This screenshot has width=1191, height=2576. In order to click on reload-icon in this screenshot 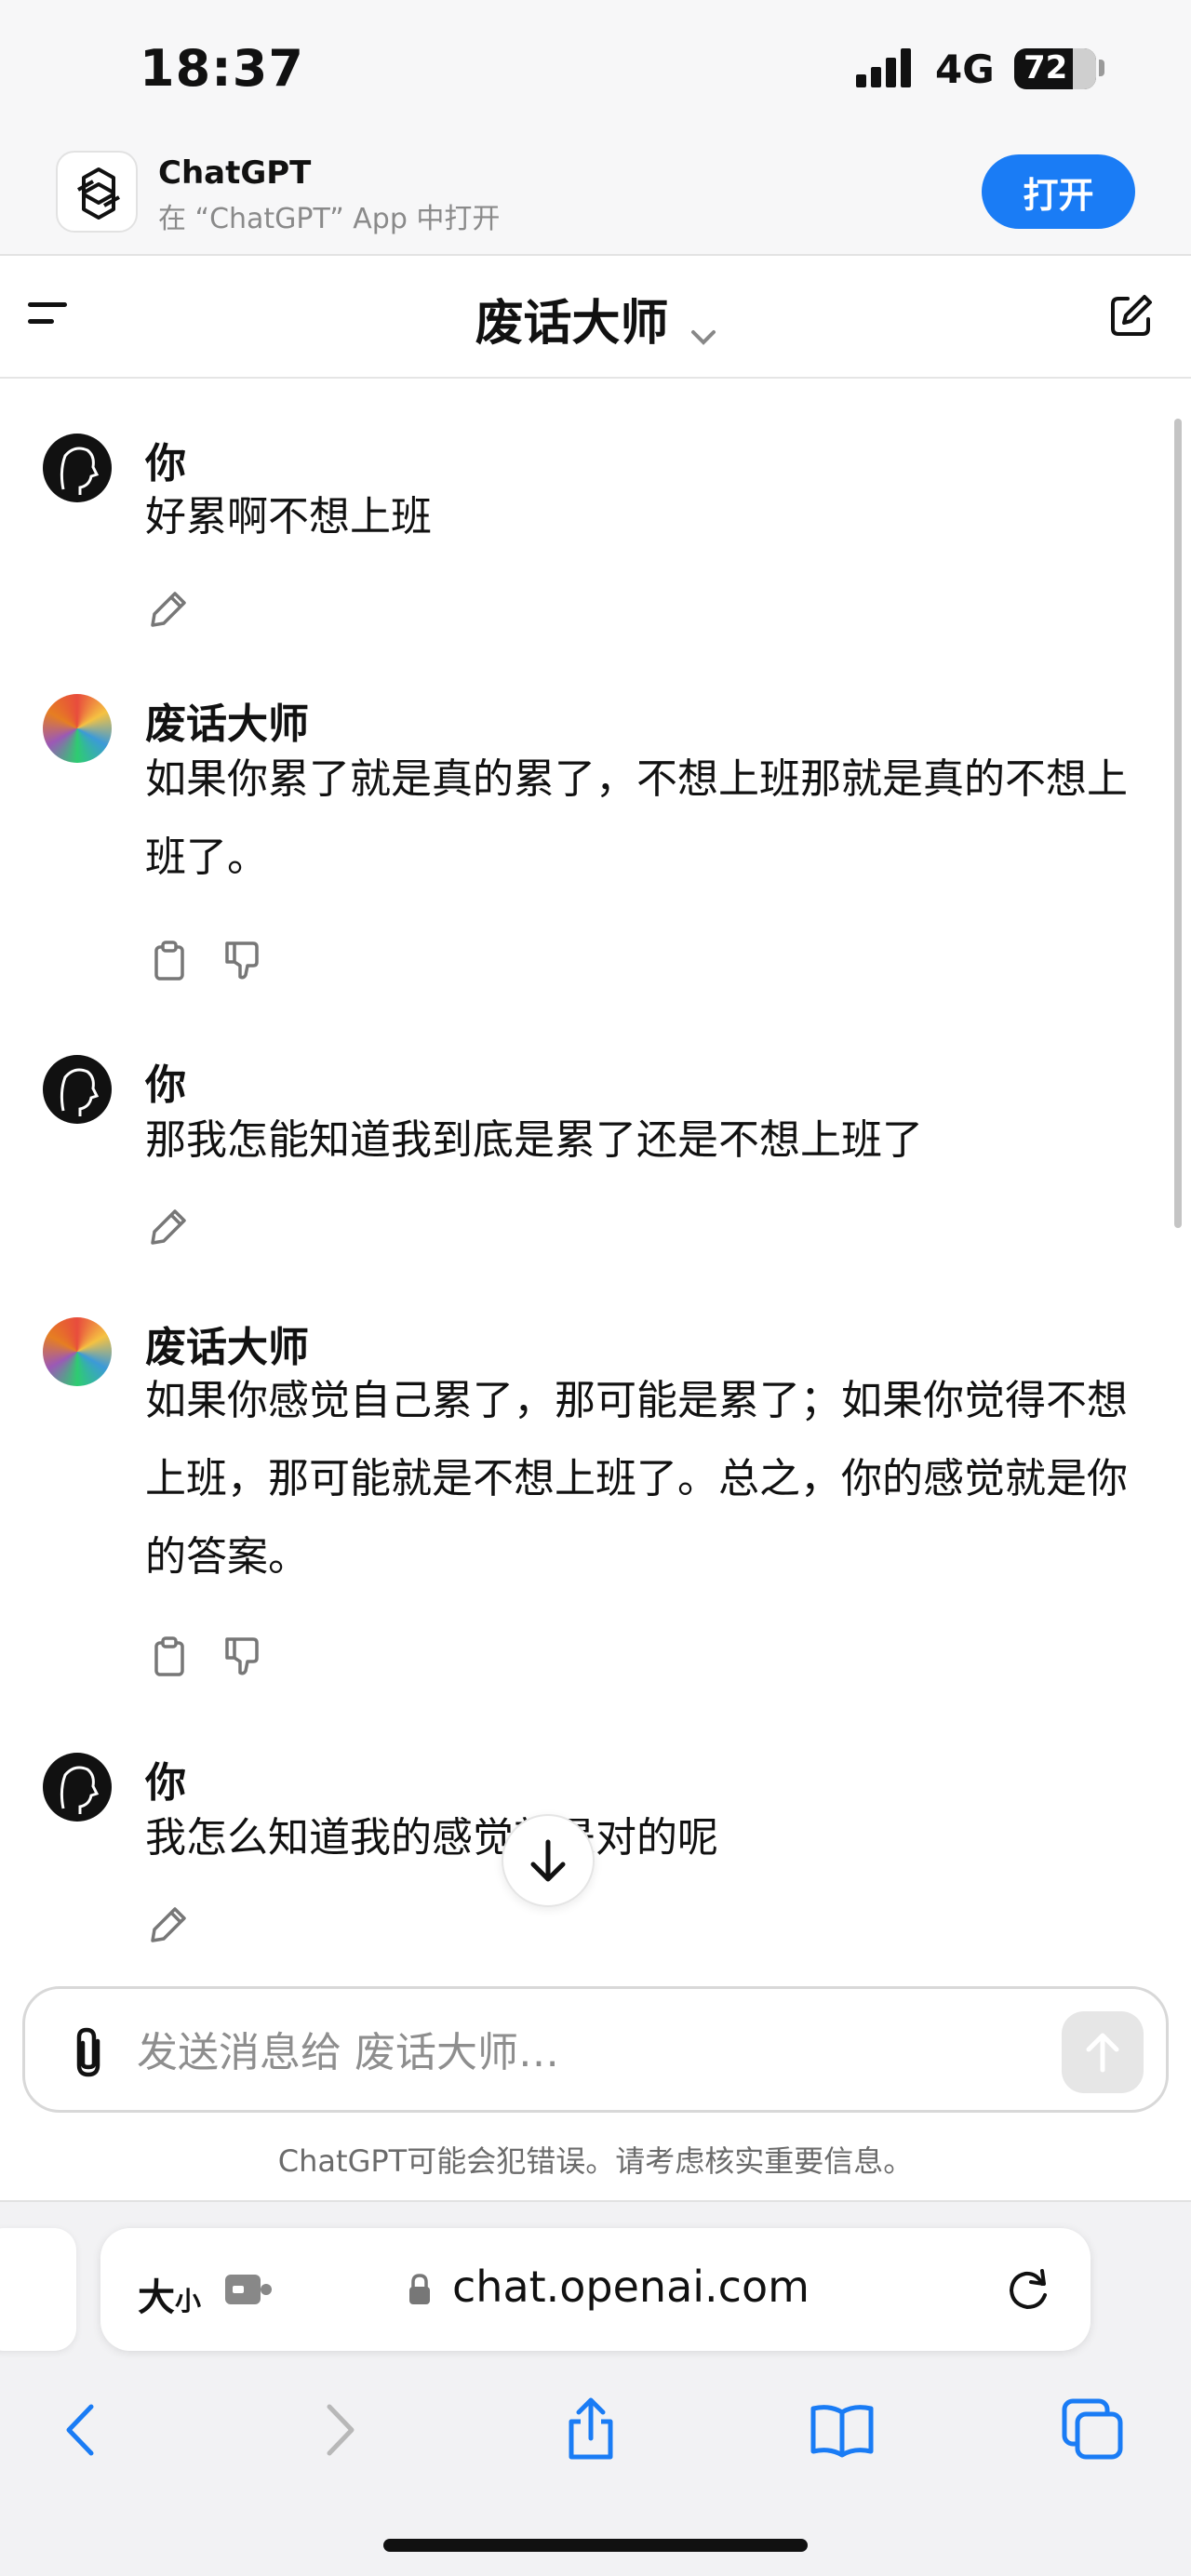, I will do `click(1028, 2290)`.